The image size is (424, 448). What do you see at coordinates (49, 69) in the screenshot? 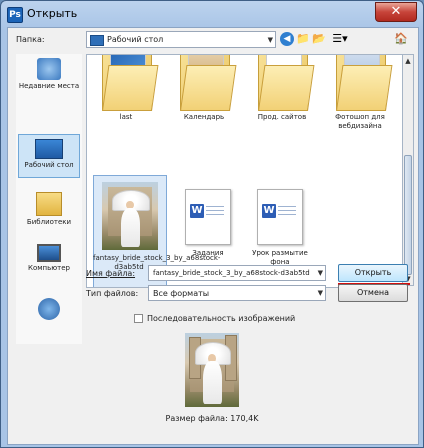
I see `recent-places-icon` at bounding box center [49, 69].